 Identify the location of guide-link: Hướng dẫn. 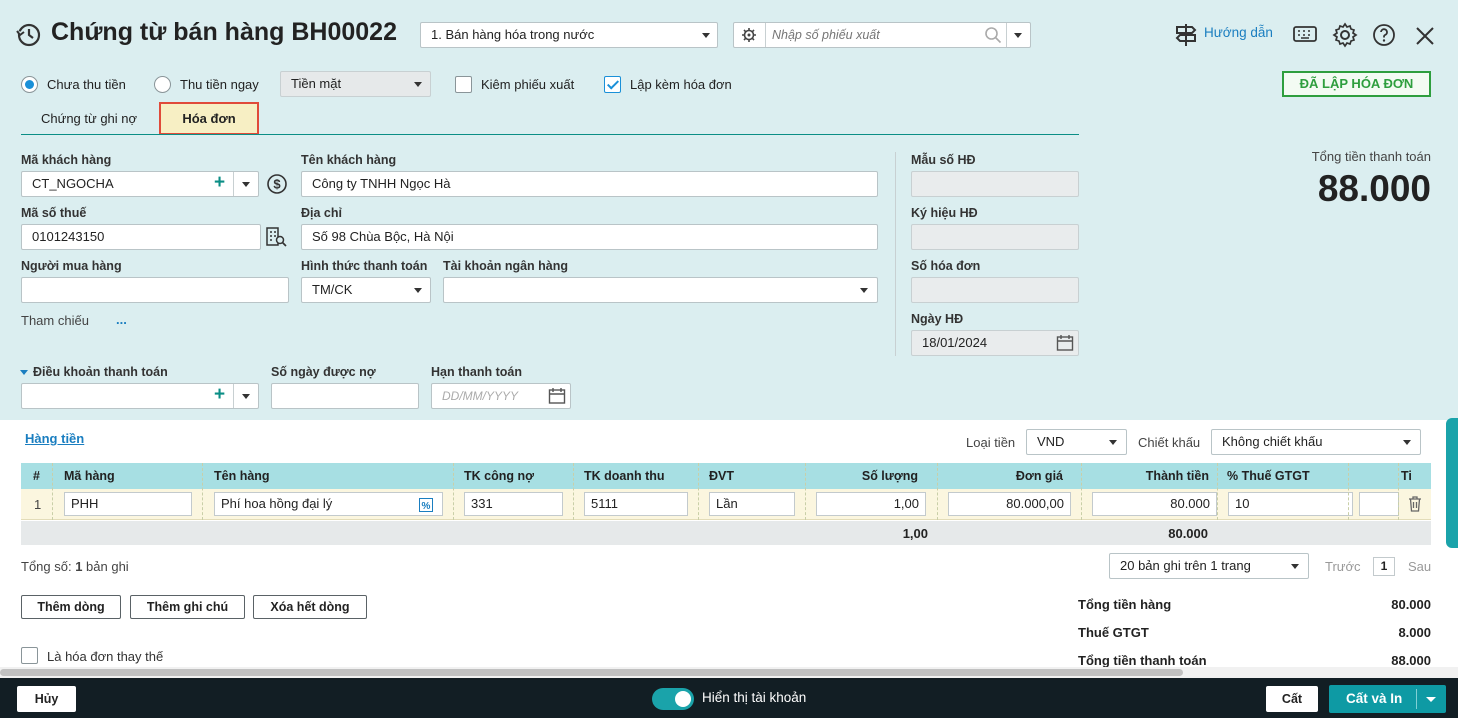
(1238, 32).